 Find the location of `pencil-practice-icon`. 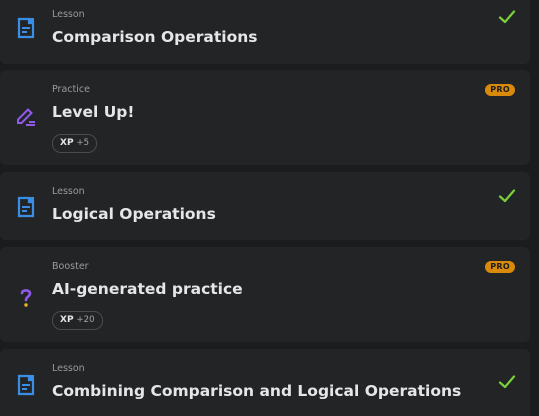

pencil-practice-icon is located at coordinates (26, 117).